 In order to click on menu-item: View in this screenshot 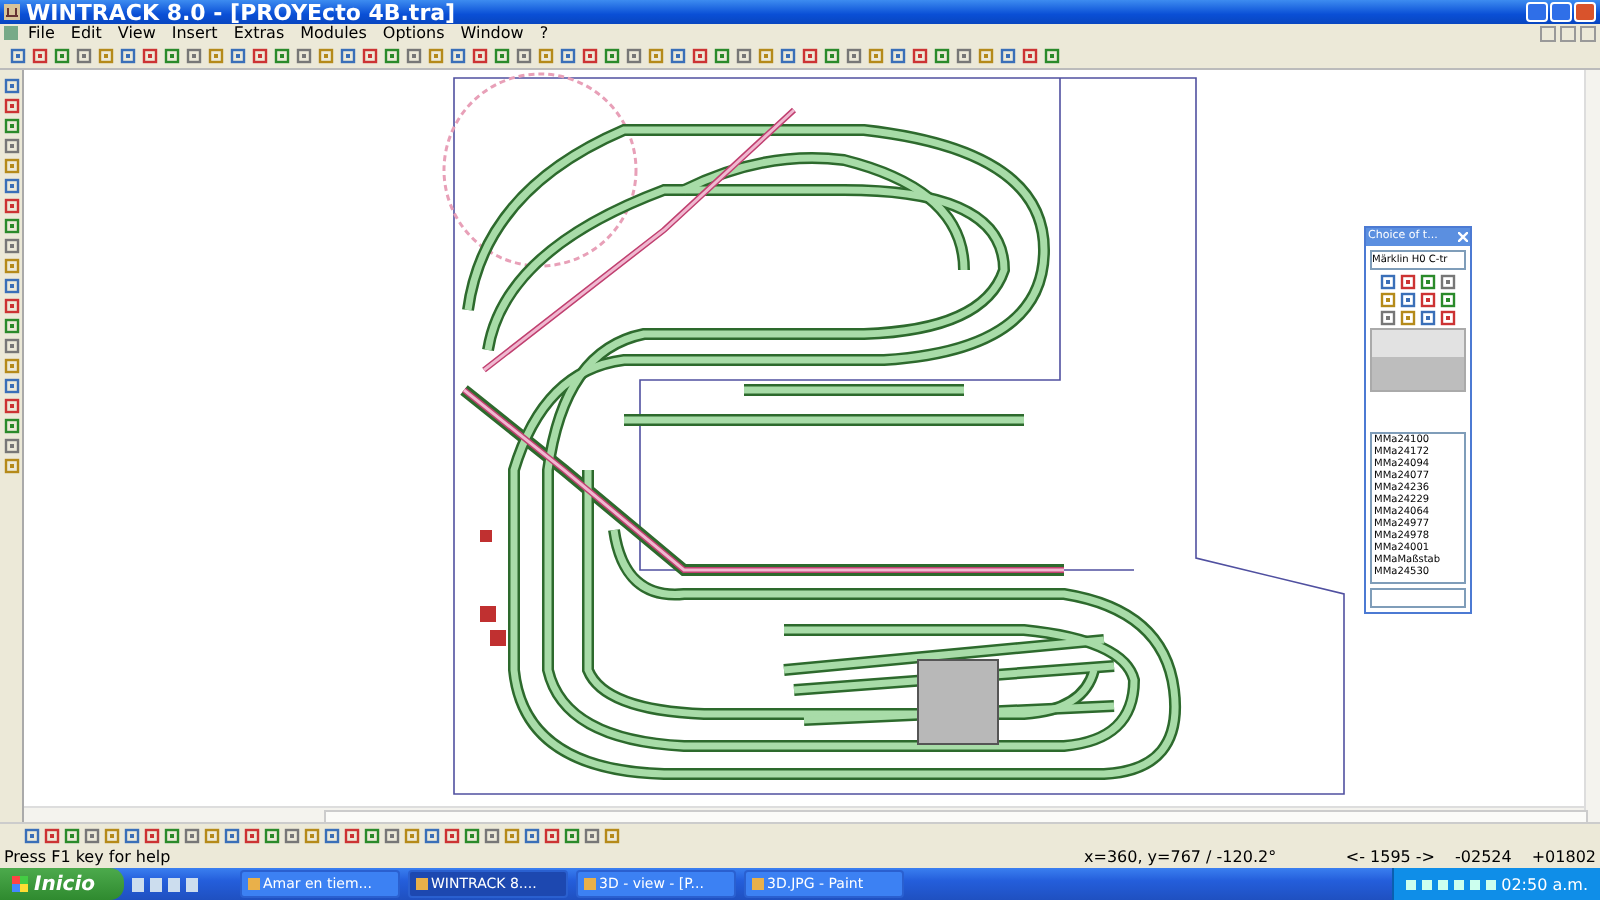, I will do `click(136, 33)`.